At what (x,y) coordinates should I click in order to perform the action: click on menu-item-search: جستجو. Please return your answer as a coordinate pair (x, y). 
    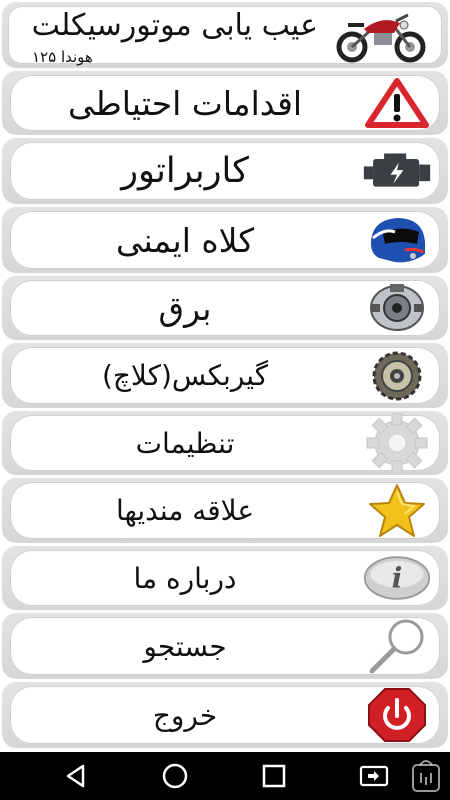
    Looking at the image, I should click on (225, 646).